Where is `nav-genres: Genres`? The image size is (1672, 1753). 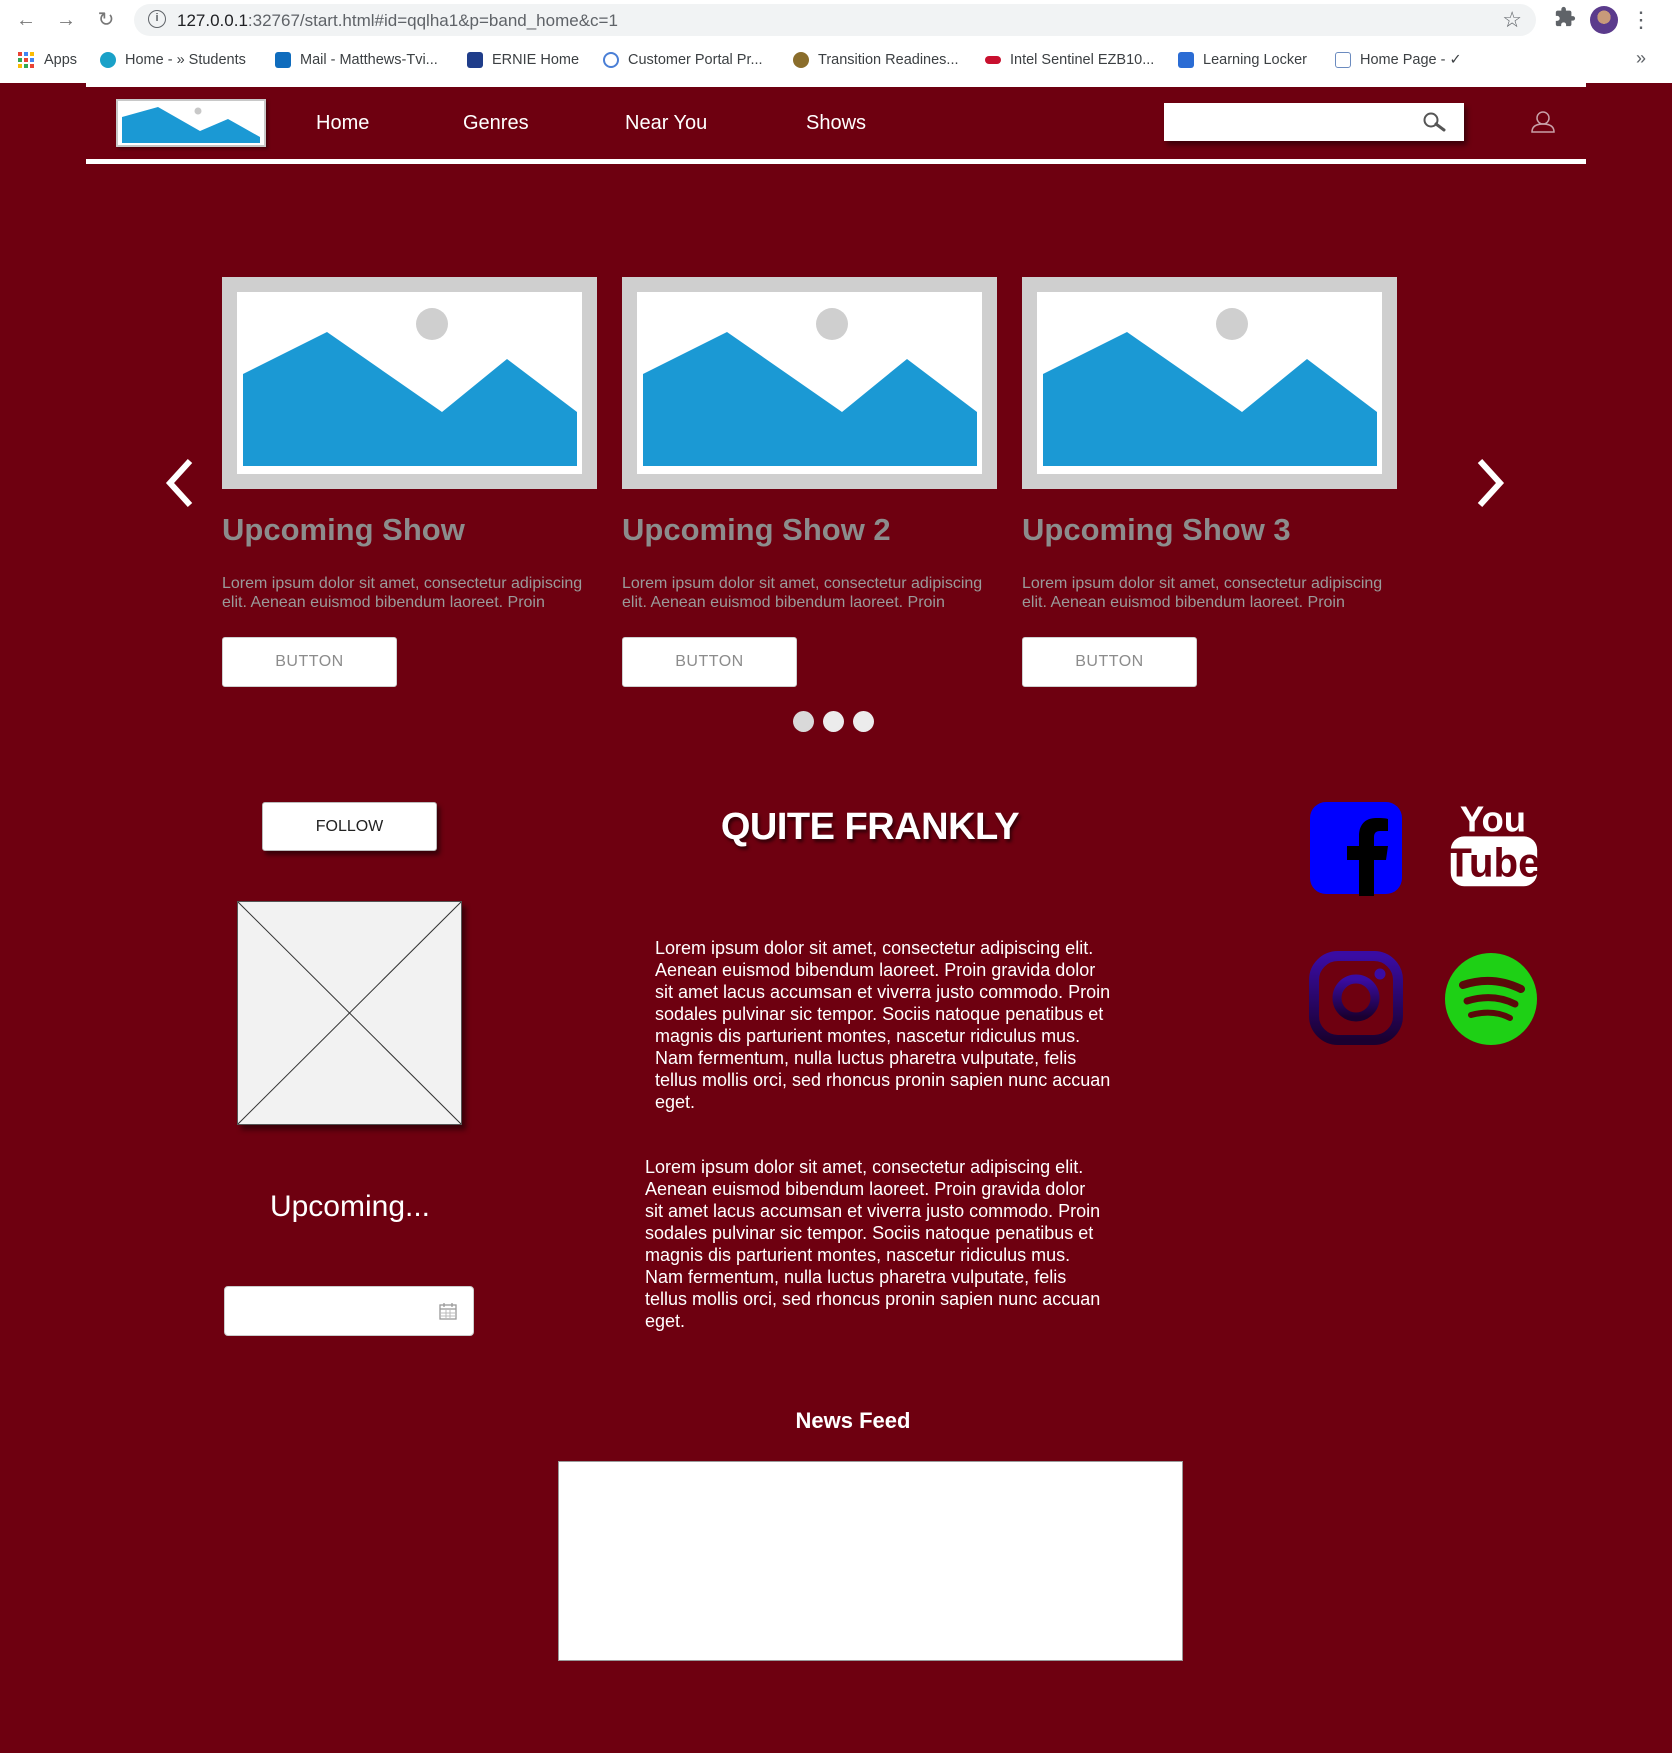
nav-genres: Genres is located at coordinates (496, 123).